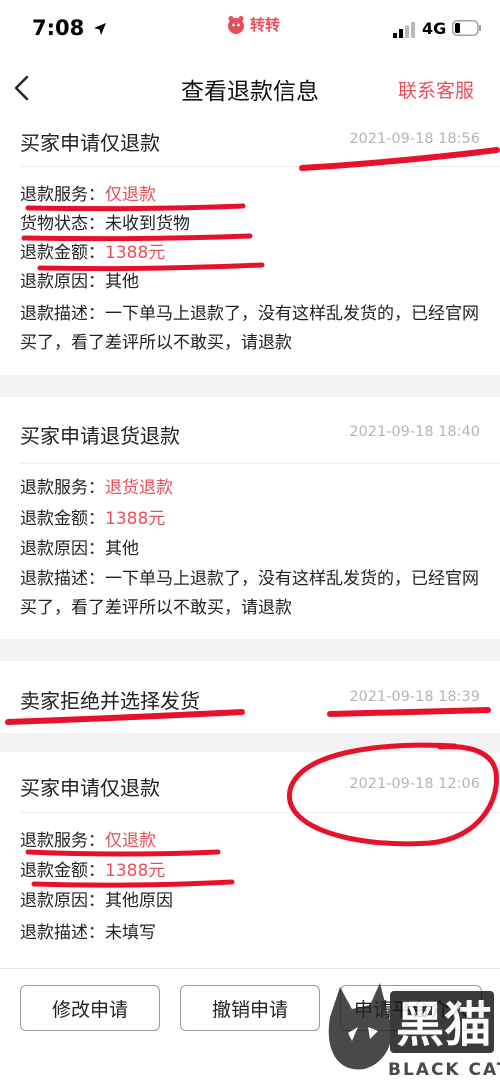 This screenshot has width=500, height=1083. Describe the element at coordinates (236, 24) in the screenshot. I see `app-logo-icon` at that location.